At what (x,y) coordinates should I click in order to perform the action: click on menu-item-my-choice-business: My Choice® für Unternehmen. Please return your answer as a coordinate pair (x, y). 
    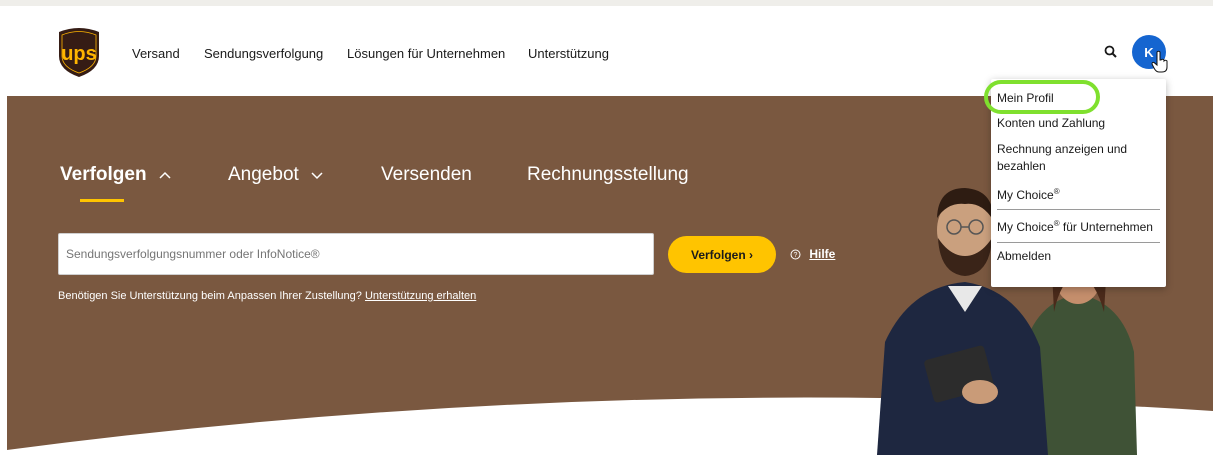
    Looking at the image, I should click on (1078, 226).